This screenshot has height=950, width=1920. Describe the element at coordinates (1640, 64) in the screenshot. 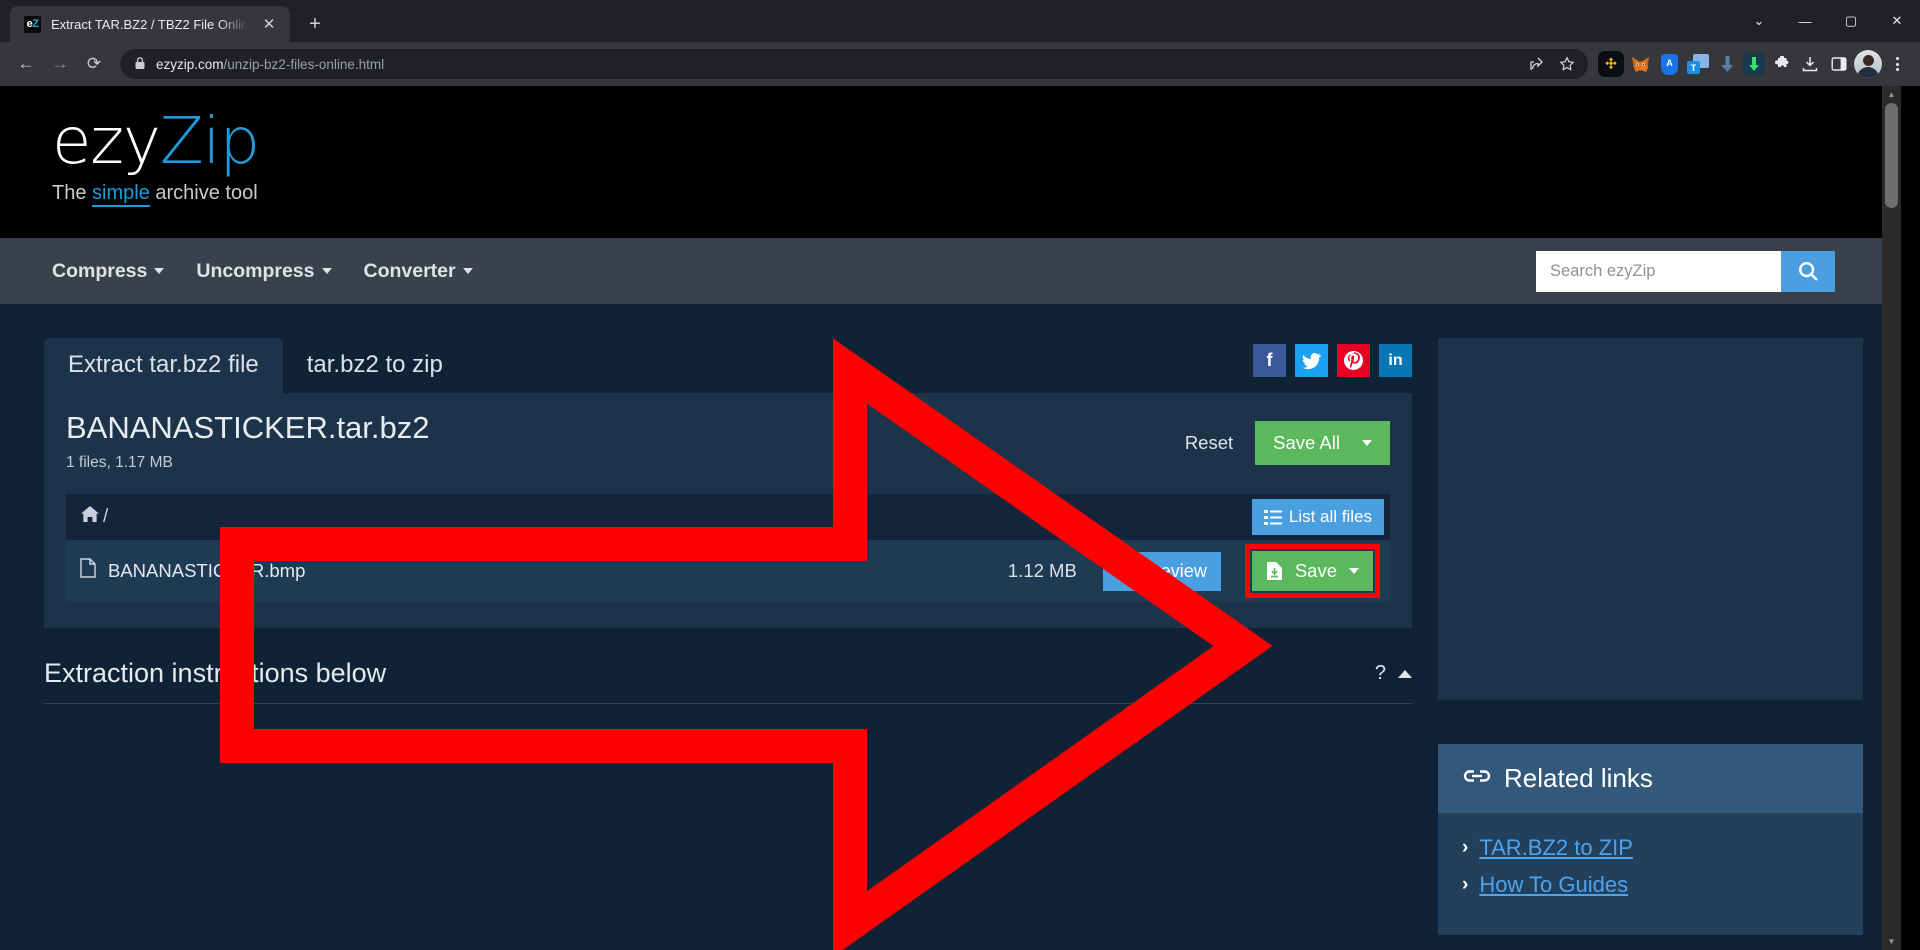

I see `metamask-extension-icon` at that location.